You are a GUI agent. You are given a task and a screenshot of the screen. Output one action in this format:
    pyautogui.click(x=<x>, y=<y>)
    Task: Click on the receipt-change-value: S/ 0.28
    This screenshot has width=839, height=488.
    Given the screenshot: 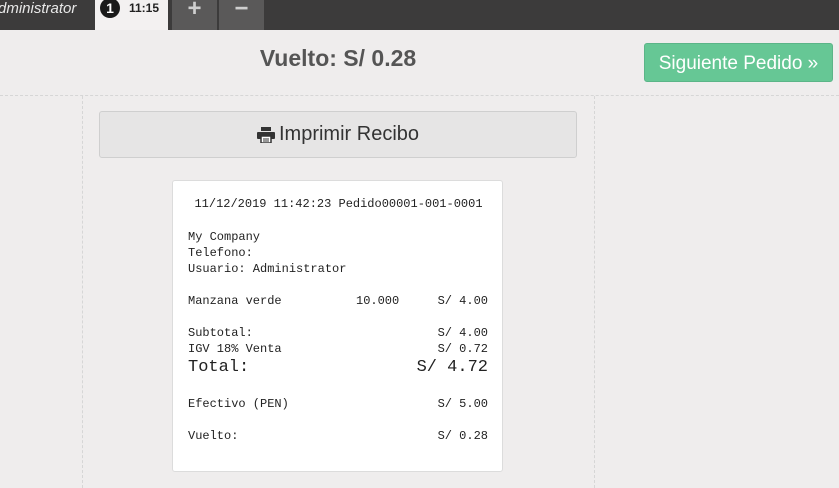 What is the action you would take?
    pyautogui.click(x=462, y=436)
    